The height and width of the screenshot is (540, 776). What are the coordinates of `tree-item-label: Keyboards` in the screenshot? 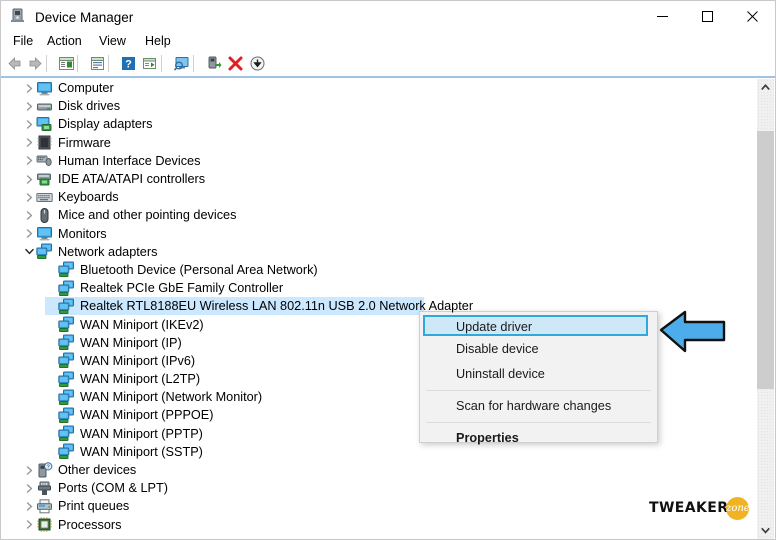 It's located at (88, 197).